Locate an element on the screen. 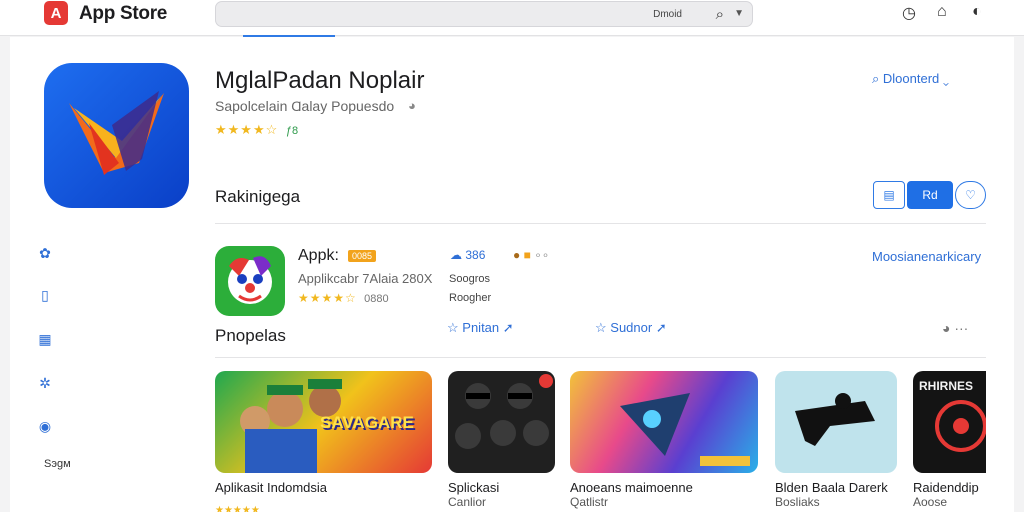 The width and height of the screenshot is (1024, 512). ranking-more-link: Moosianenarkicary is located at coordinates (926, 256).